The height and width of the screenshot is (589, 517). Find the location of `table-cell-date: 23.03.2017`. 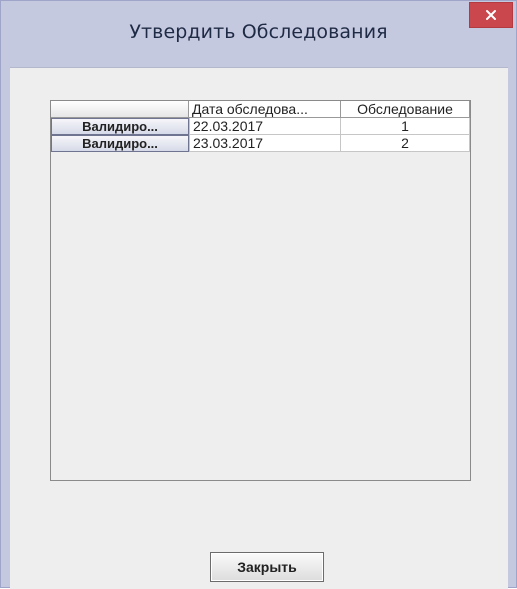

table-cell-date: 23.03.2017 is located at coordinates (265, 143).